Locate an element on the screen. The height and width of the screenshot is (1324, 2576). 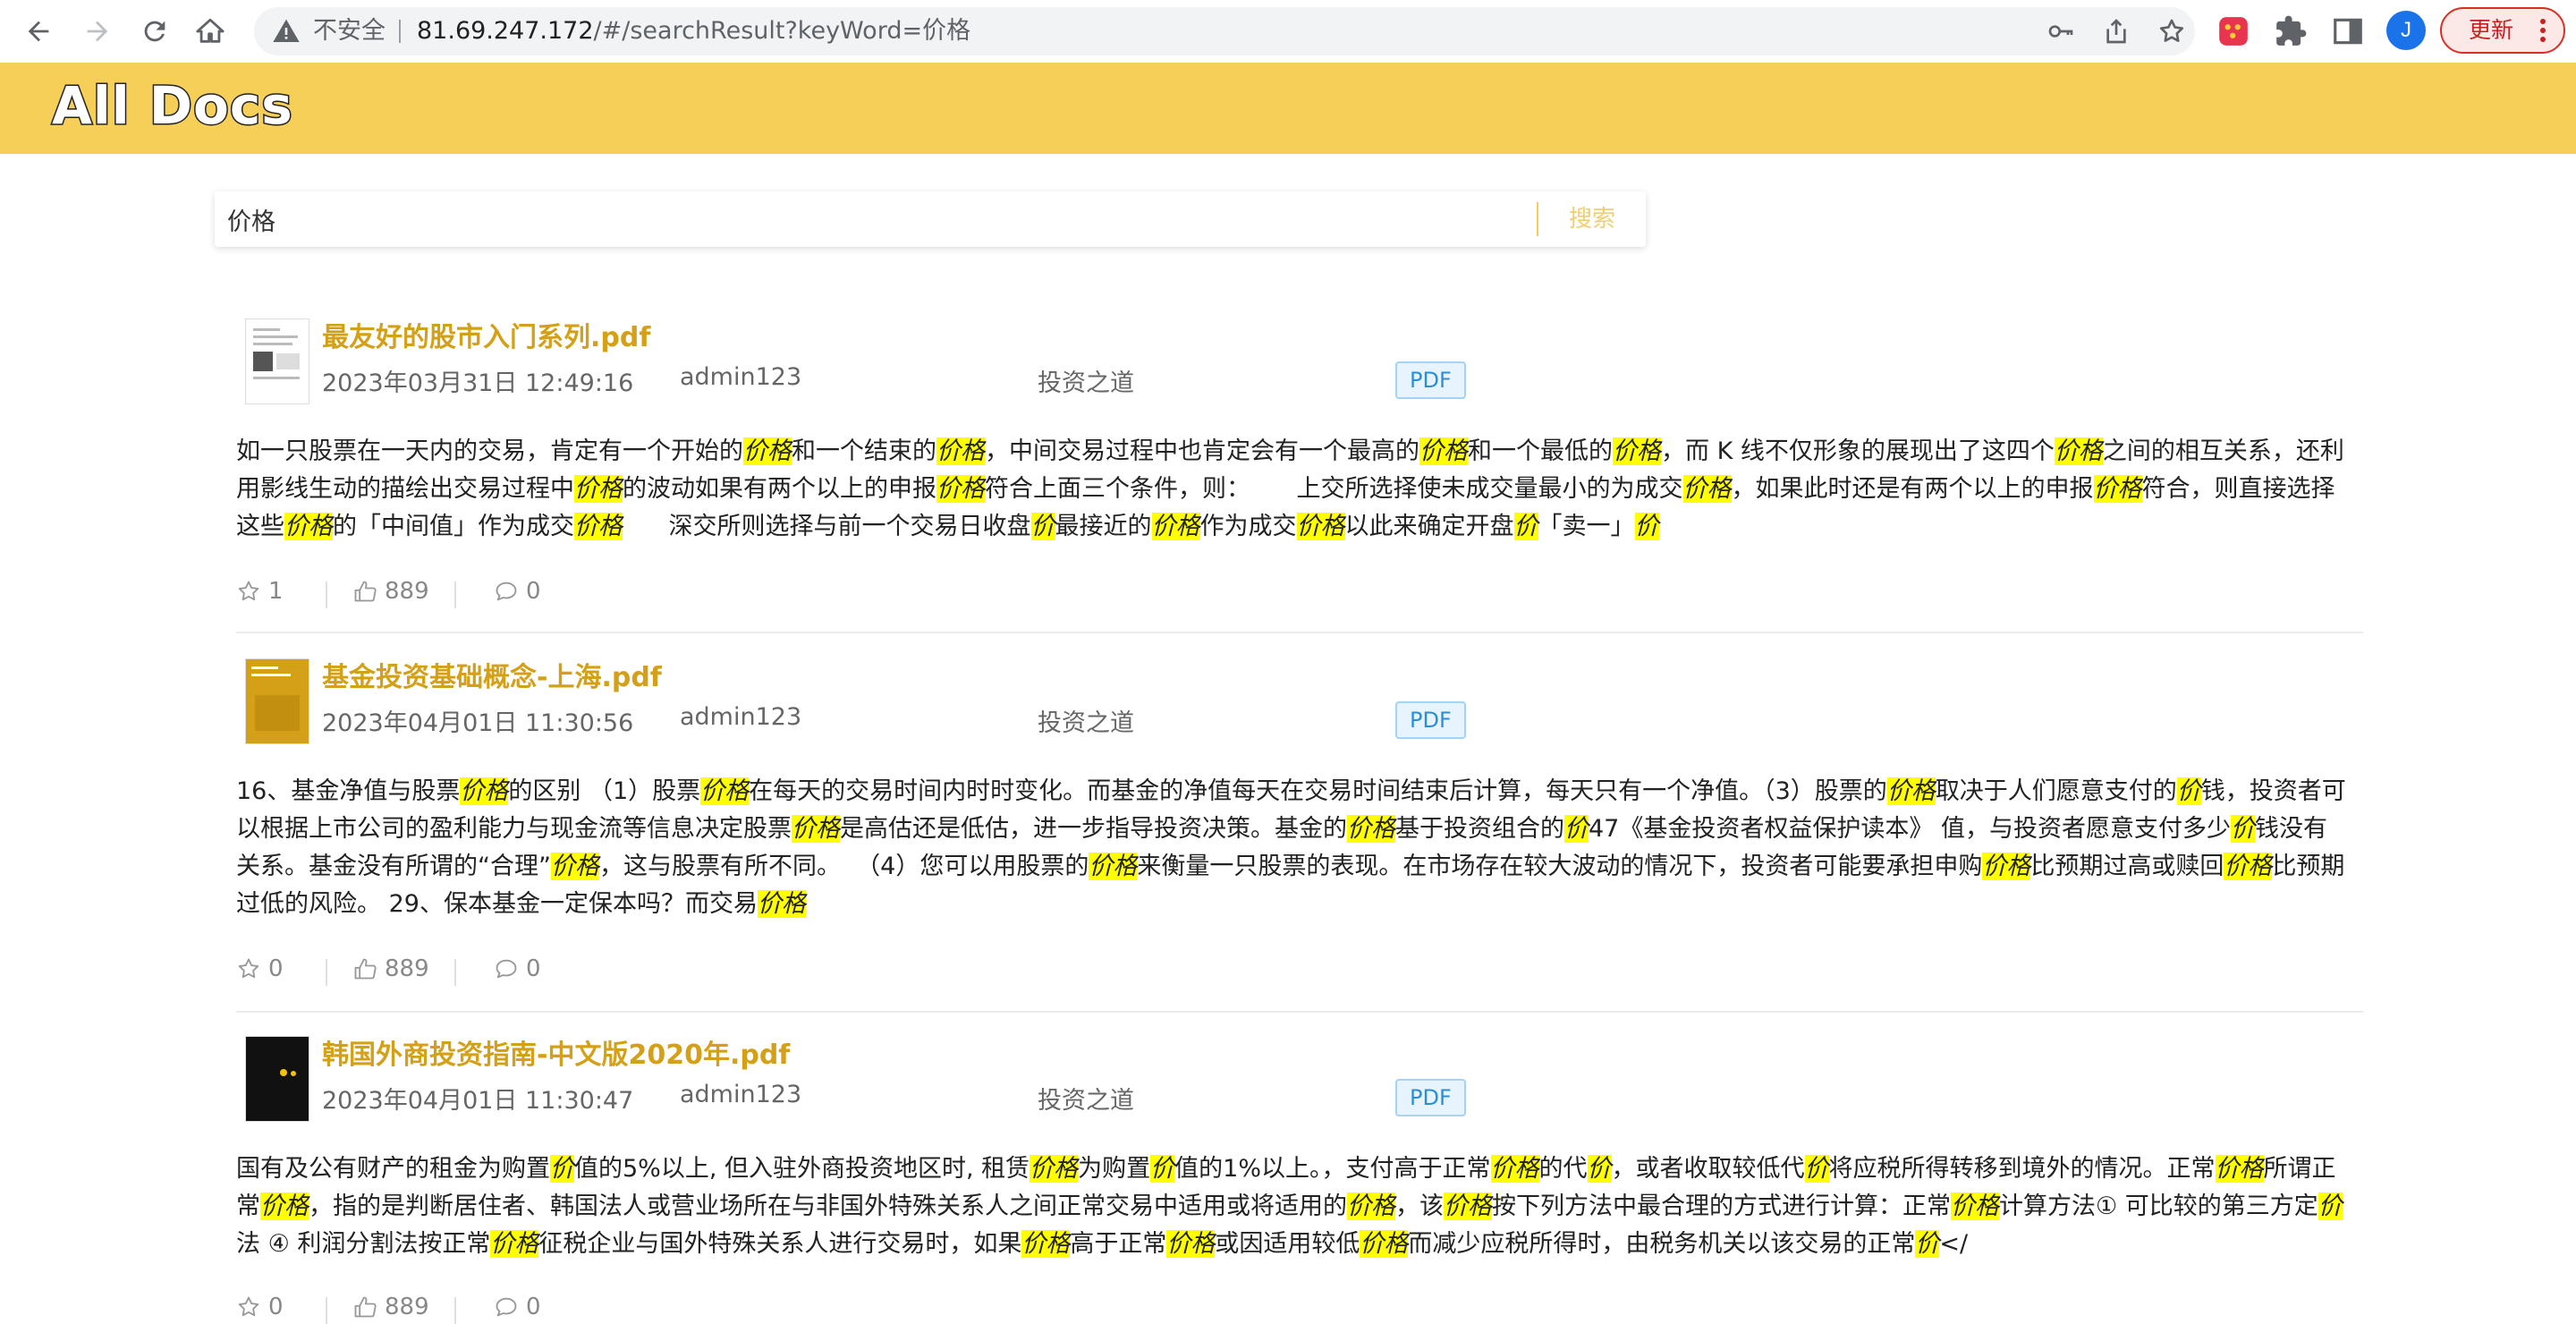
arrow-left-icon is located at coordinates (38, 31).